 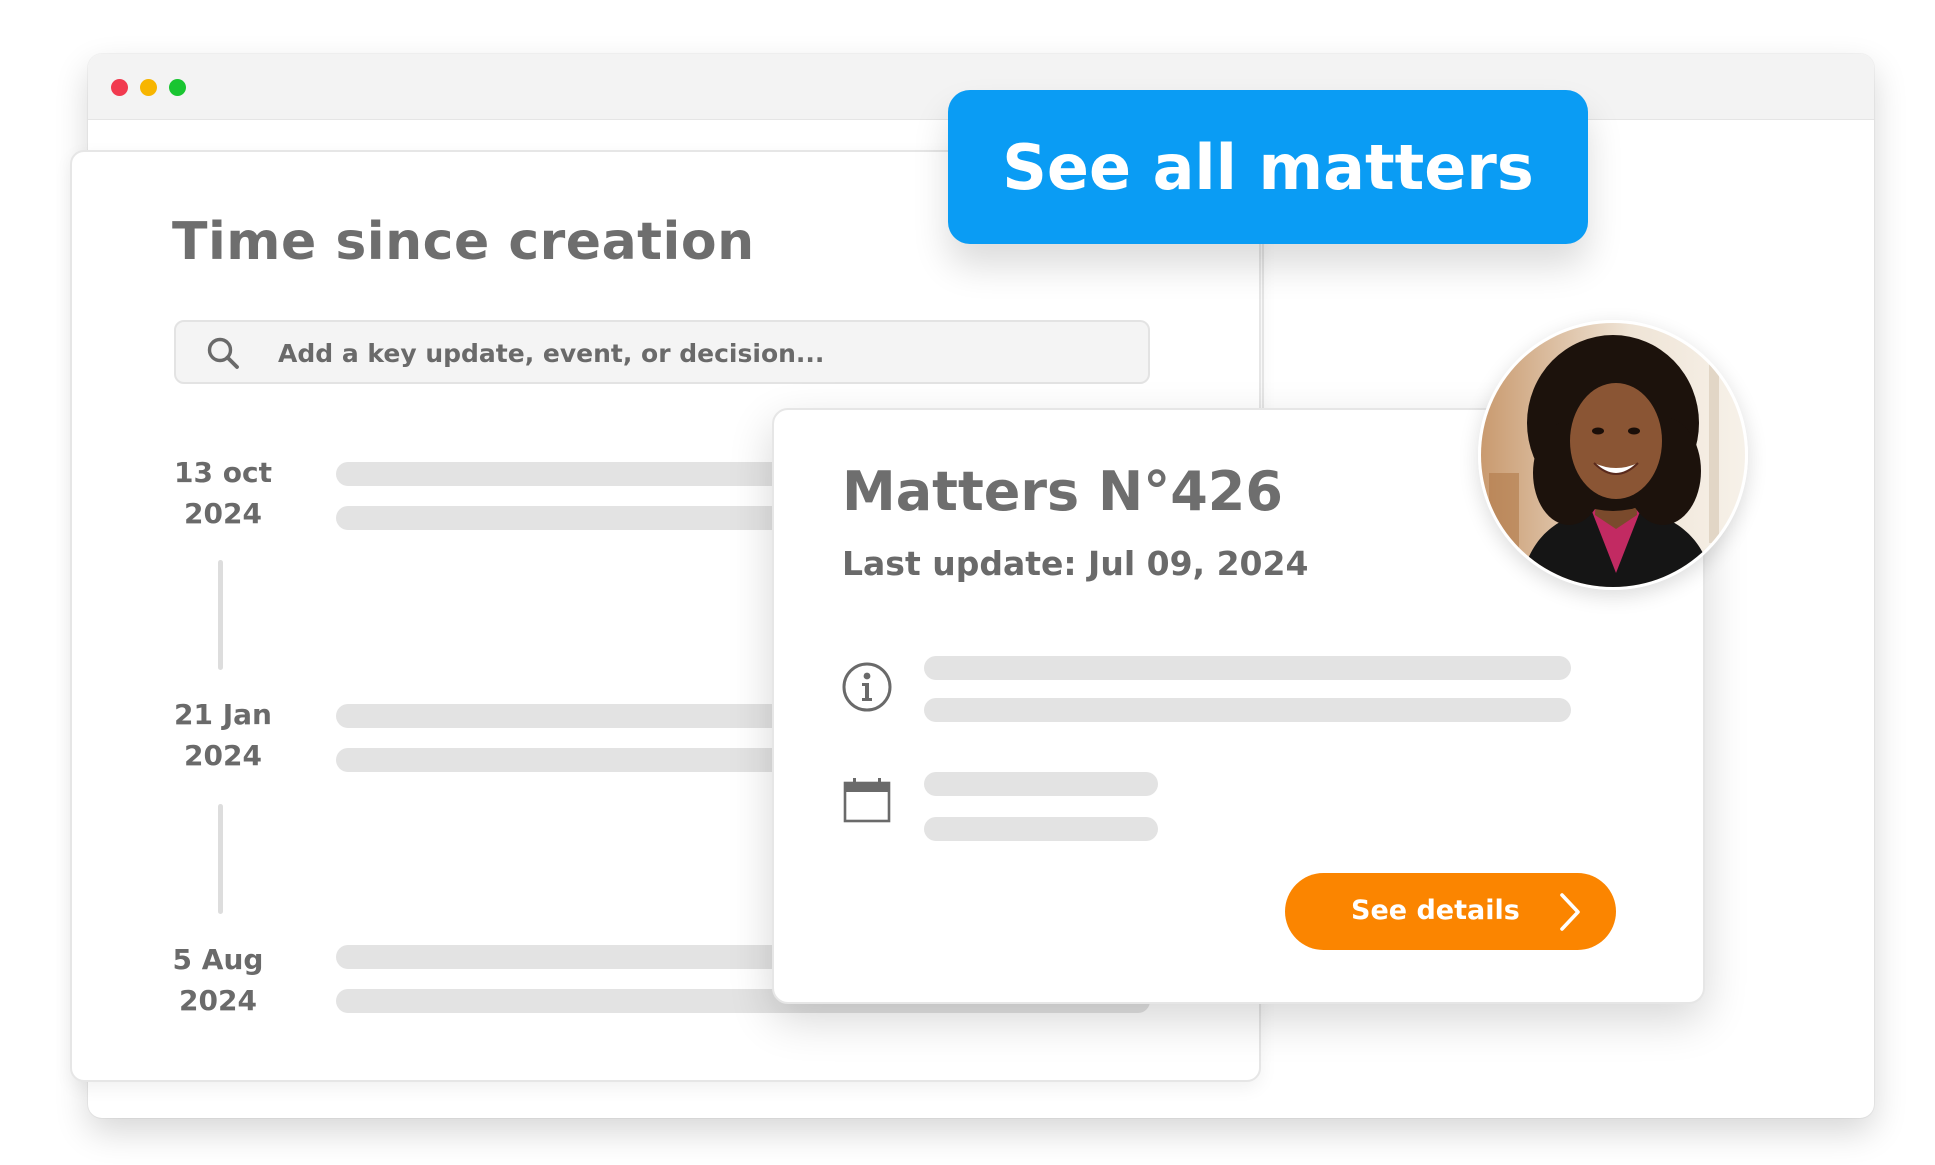 I want to click on see-details-button: See details, so click(x=1450, y=911).